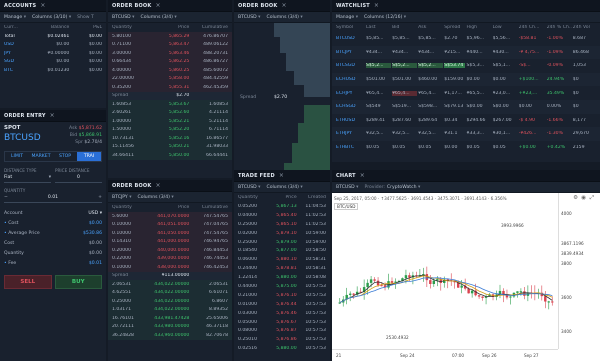  I want to click on columns-dropdown: Columns (12/16), so click(385, 17).